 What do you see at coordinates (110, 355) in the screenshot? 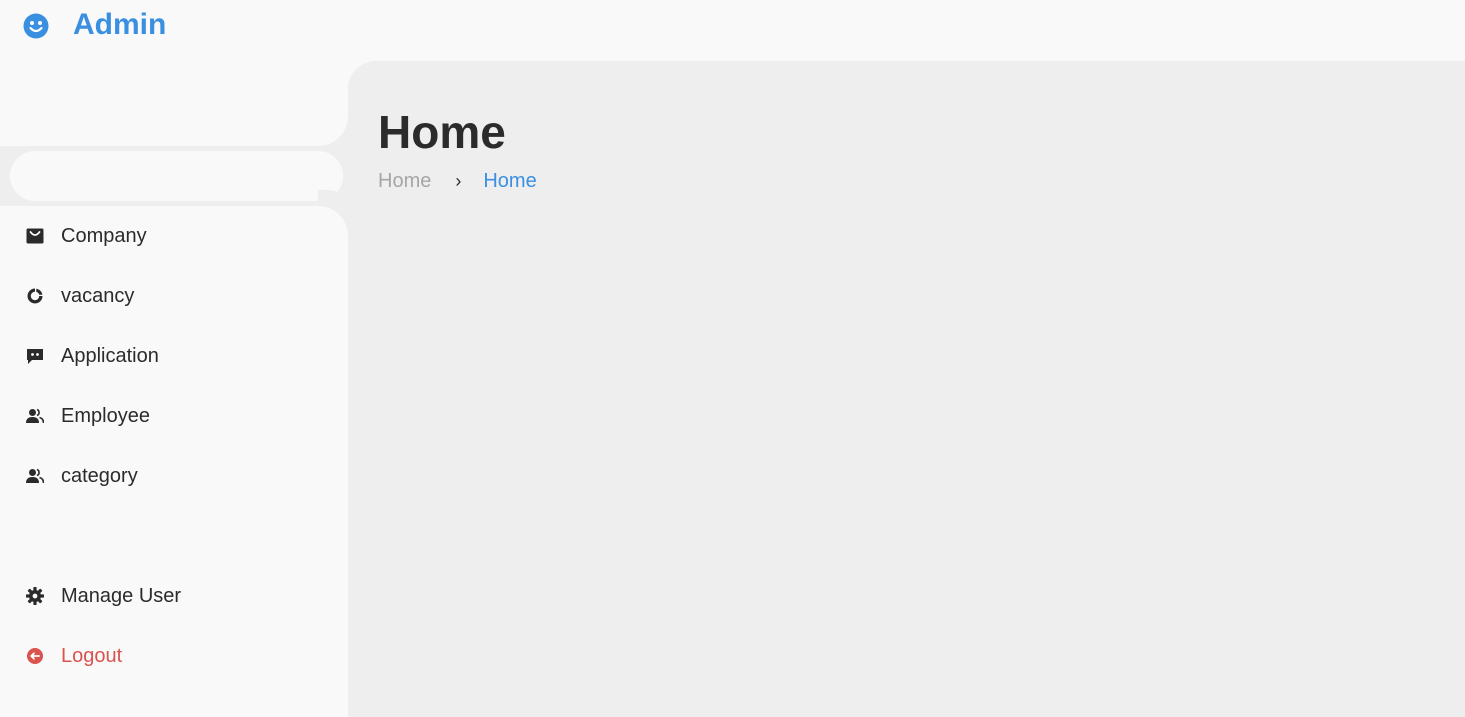
I see `sidebar-item-label: Application` at bounding box center [110, 355].